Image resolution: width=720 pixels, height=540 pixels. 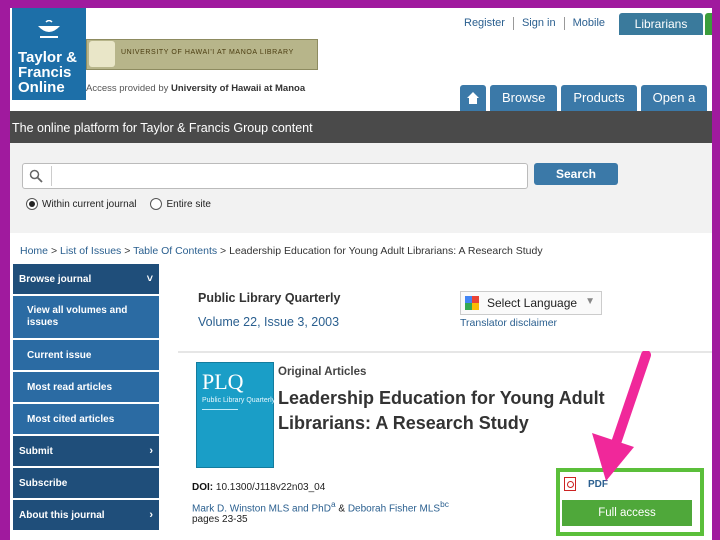 I want to click on logo-text: Taylor & Francis Online, so click(x=47, y=72).